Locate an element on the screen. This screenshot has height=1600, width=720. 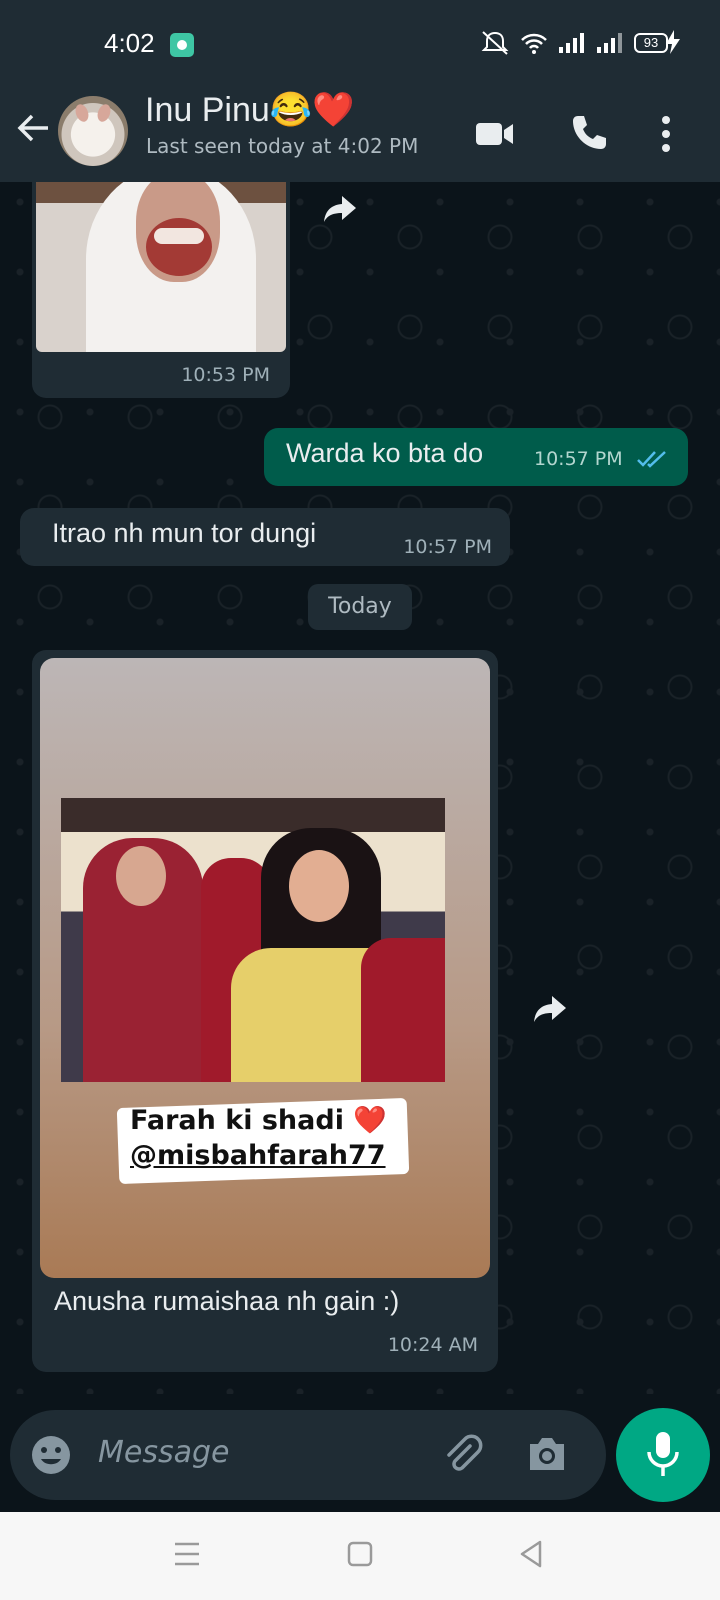
incoming-text-message: Itrao nh mun tor dungi 10:57 PM is located at coordinates (265, 537).